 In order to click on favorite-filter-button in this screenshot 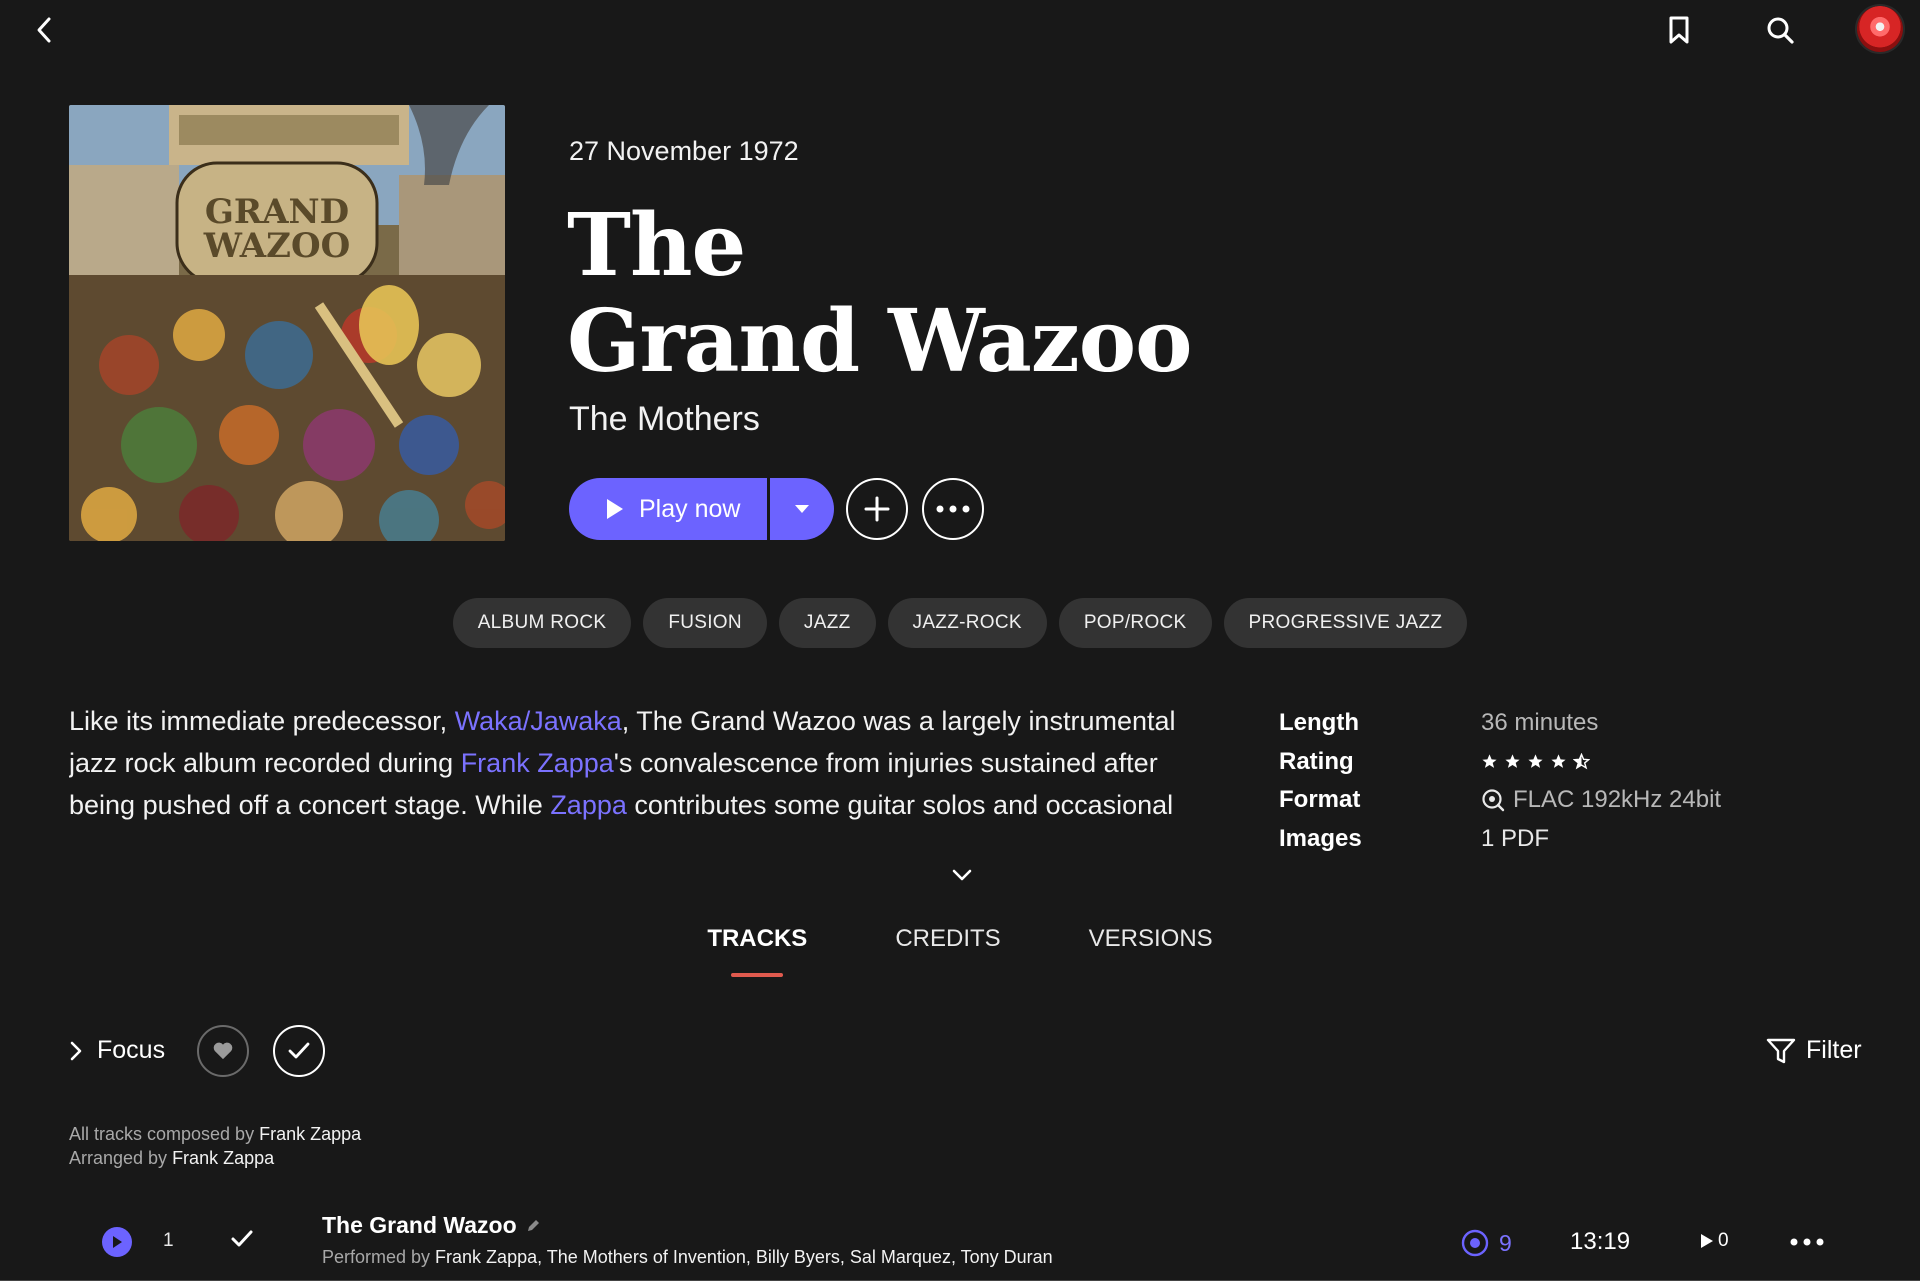, I will do `click(223, 1051)`.